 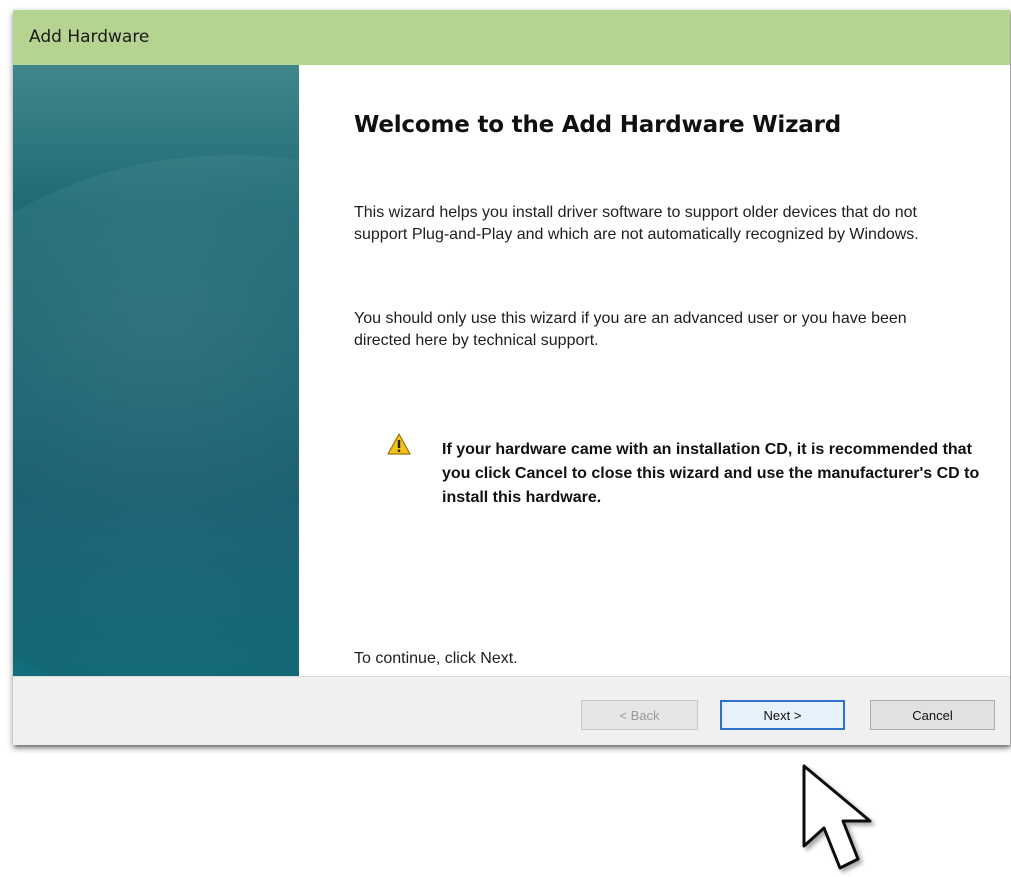 I want to click on window-title: Add Hardware, so click(x=89, y=37).